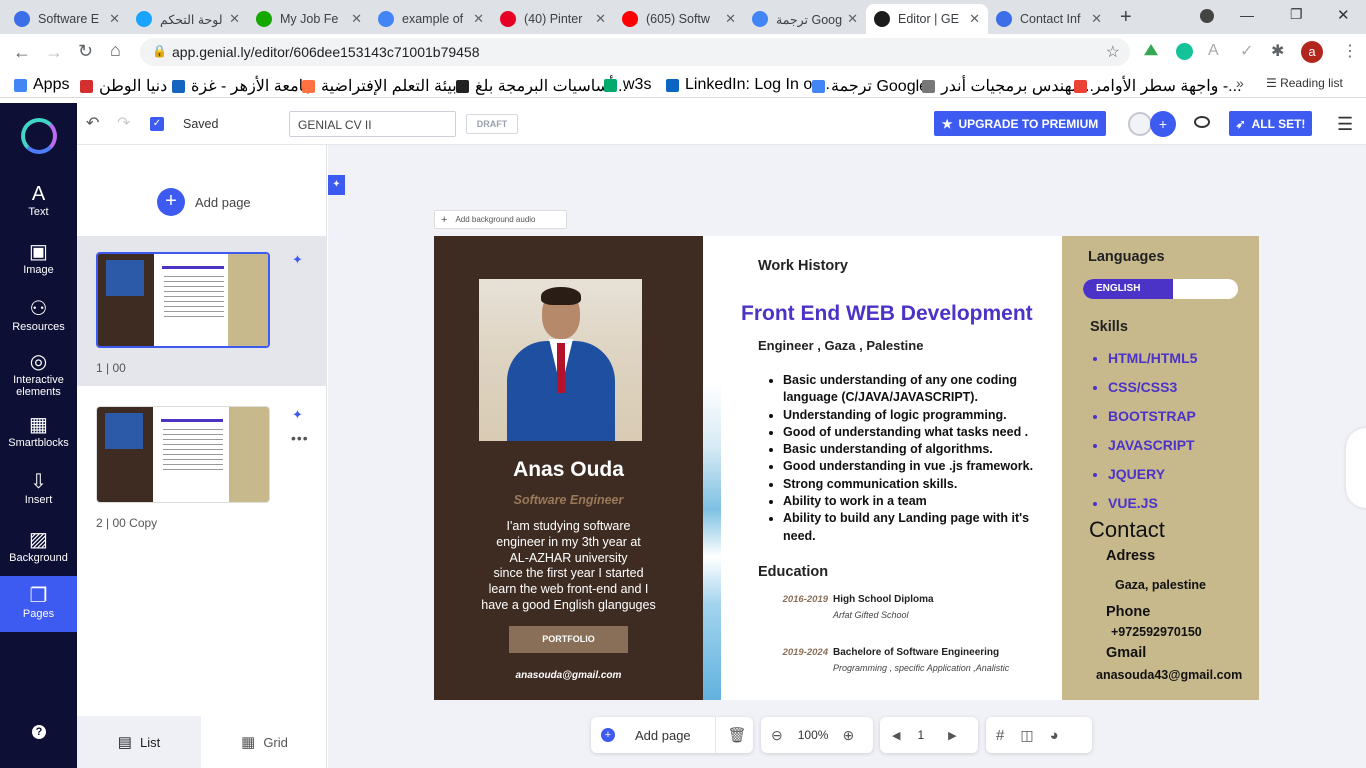 This screenshot has height=768, width=1366. What do you see at coordinates (123, 123) in the screenshot?
I see `redo-icon: ↷` at bounding box center [123, 123].